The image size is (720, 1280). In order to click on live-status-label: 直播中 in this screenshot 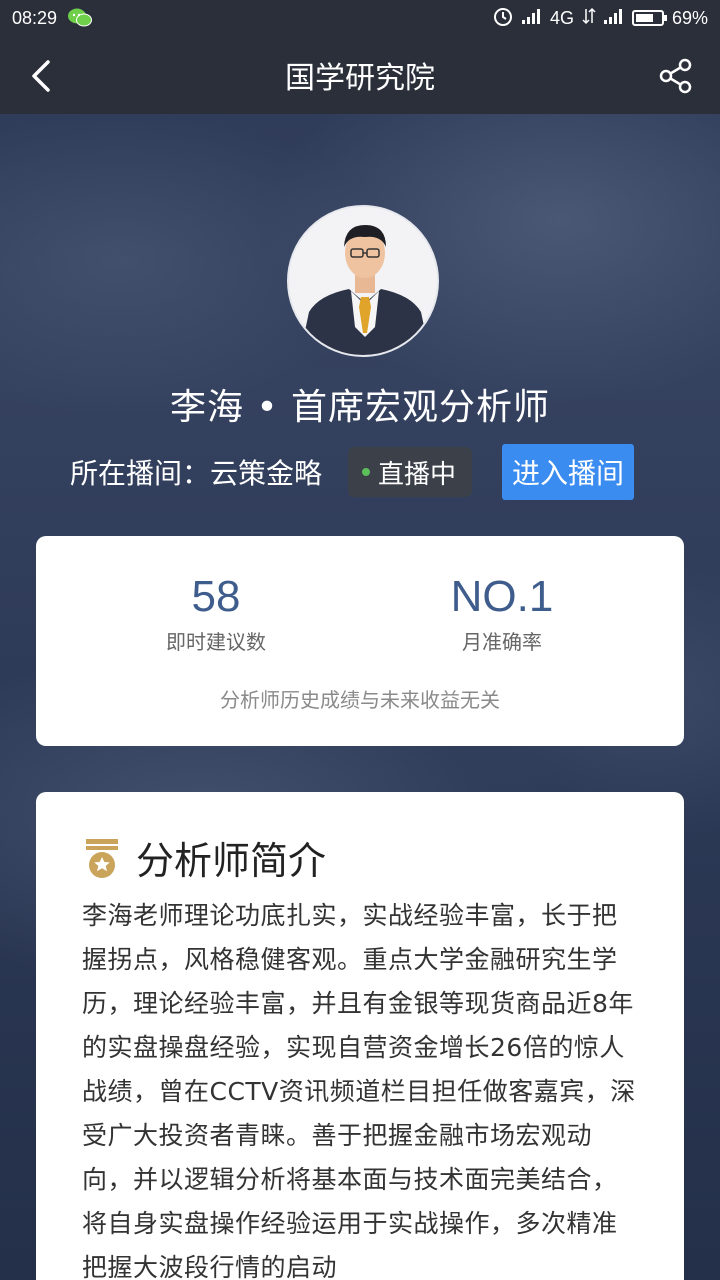, I will do `click(417, 474)`.